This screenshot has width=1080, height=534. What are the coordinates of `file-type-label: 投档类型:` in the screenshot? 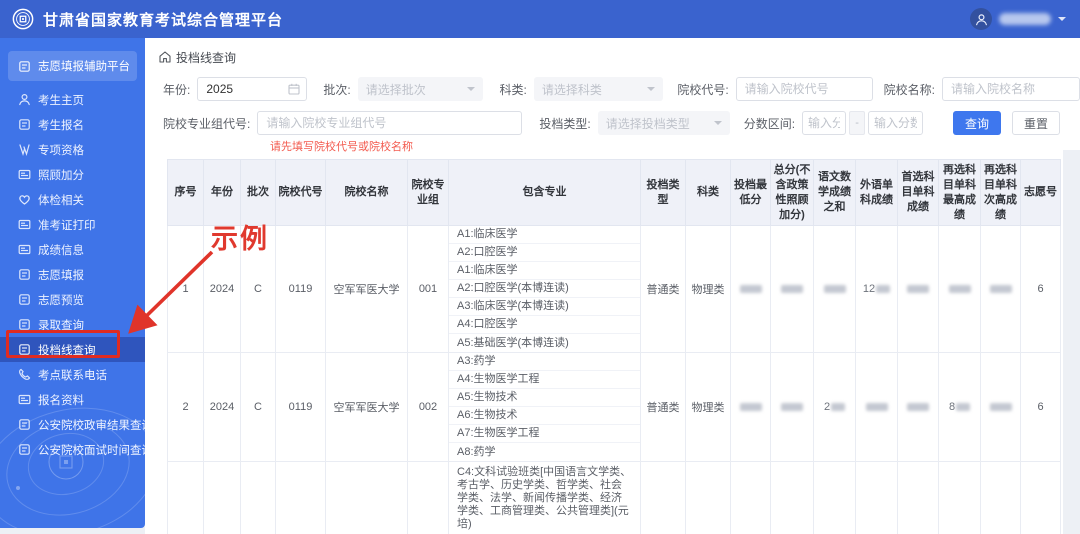 It's located at (565, 123).